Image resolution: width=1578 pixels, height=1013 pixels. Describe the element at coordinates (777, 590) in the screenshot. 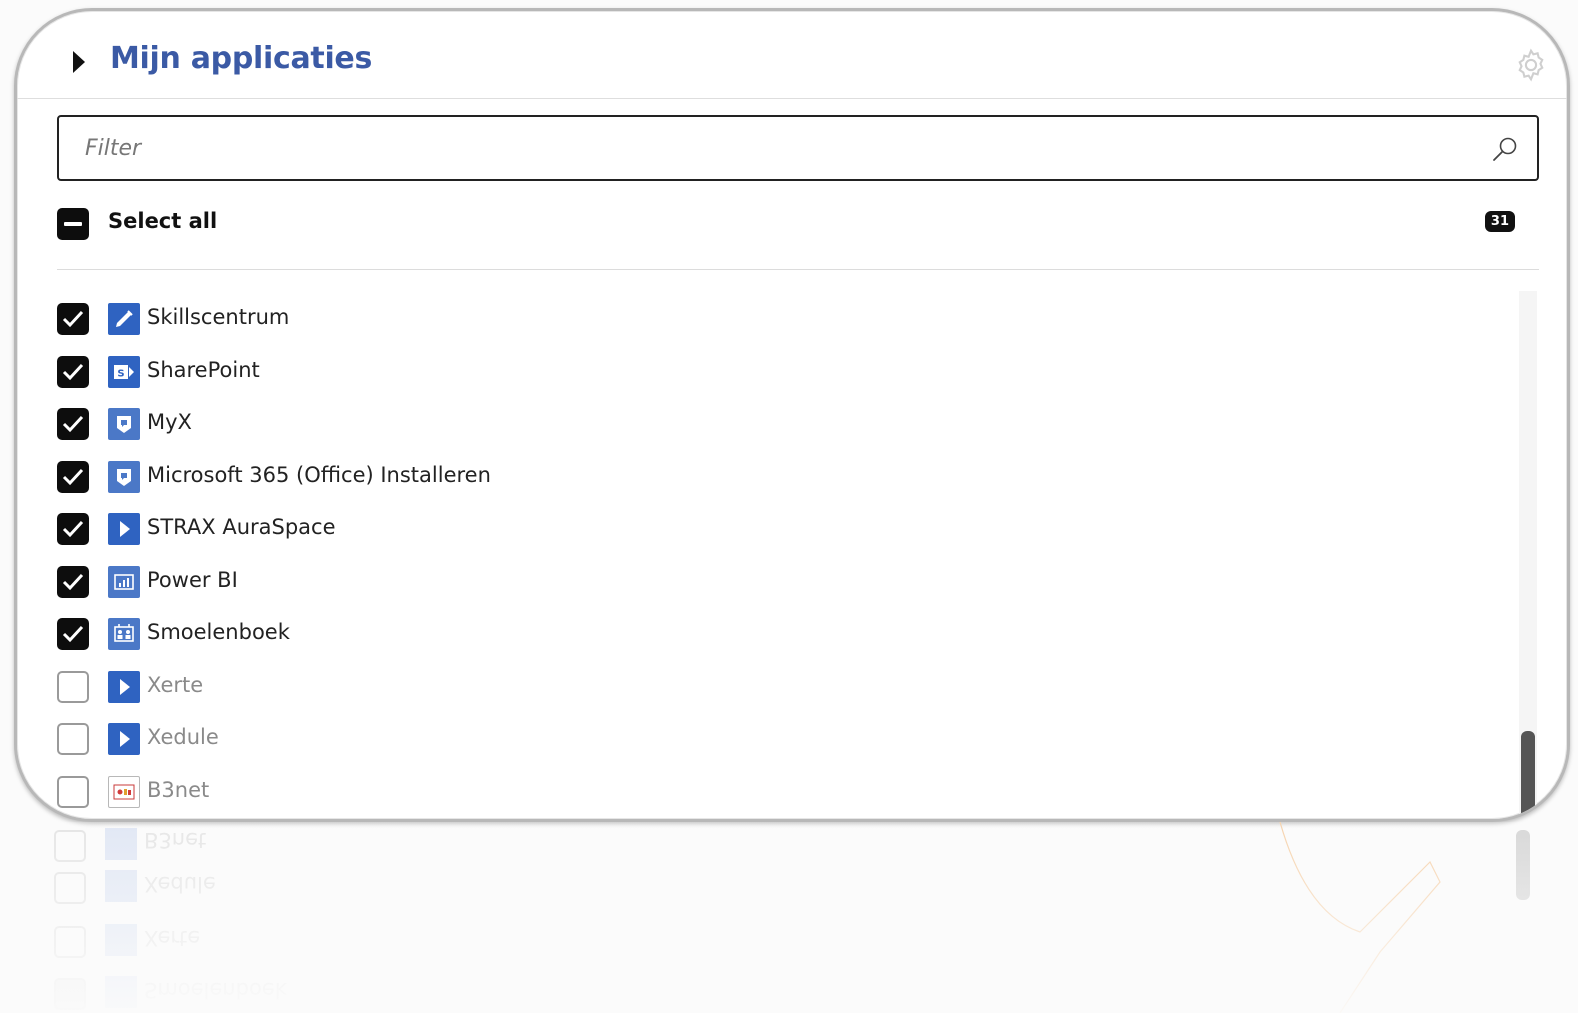

I see `list-item: Power BI` at that location.